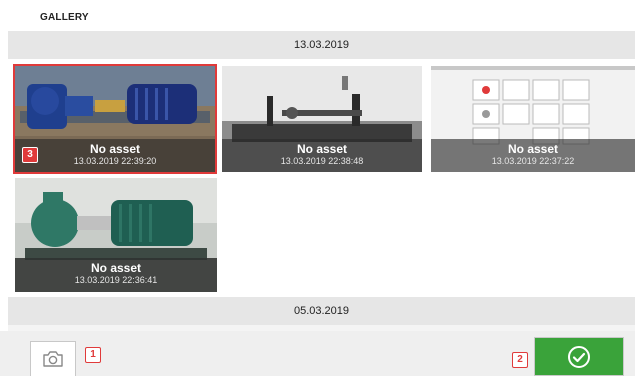 The height and width of the screenshot is (376, 635). Describe the element at coordinates (115, 119) in the screenshot. I see `gallery-thumbnail: No asset 13.03.2019 22:39:20 3` at that location.